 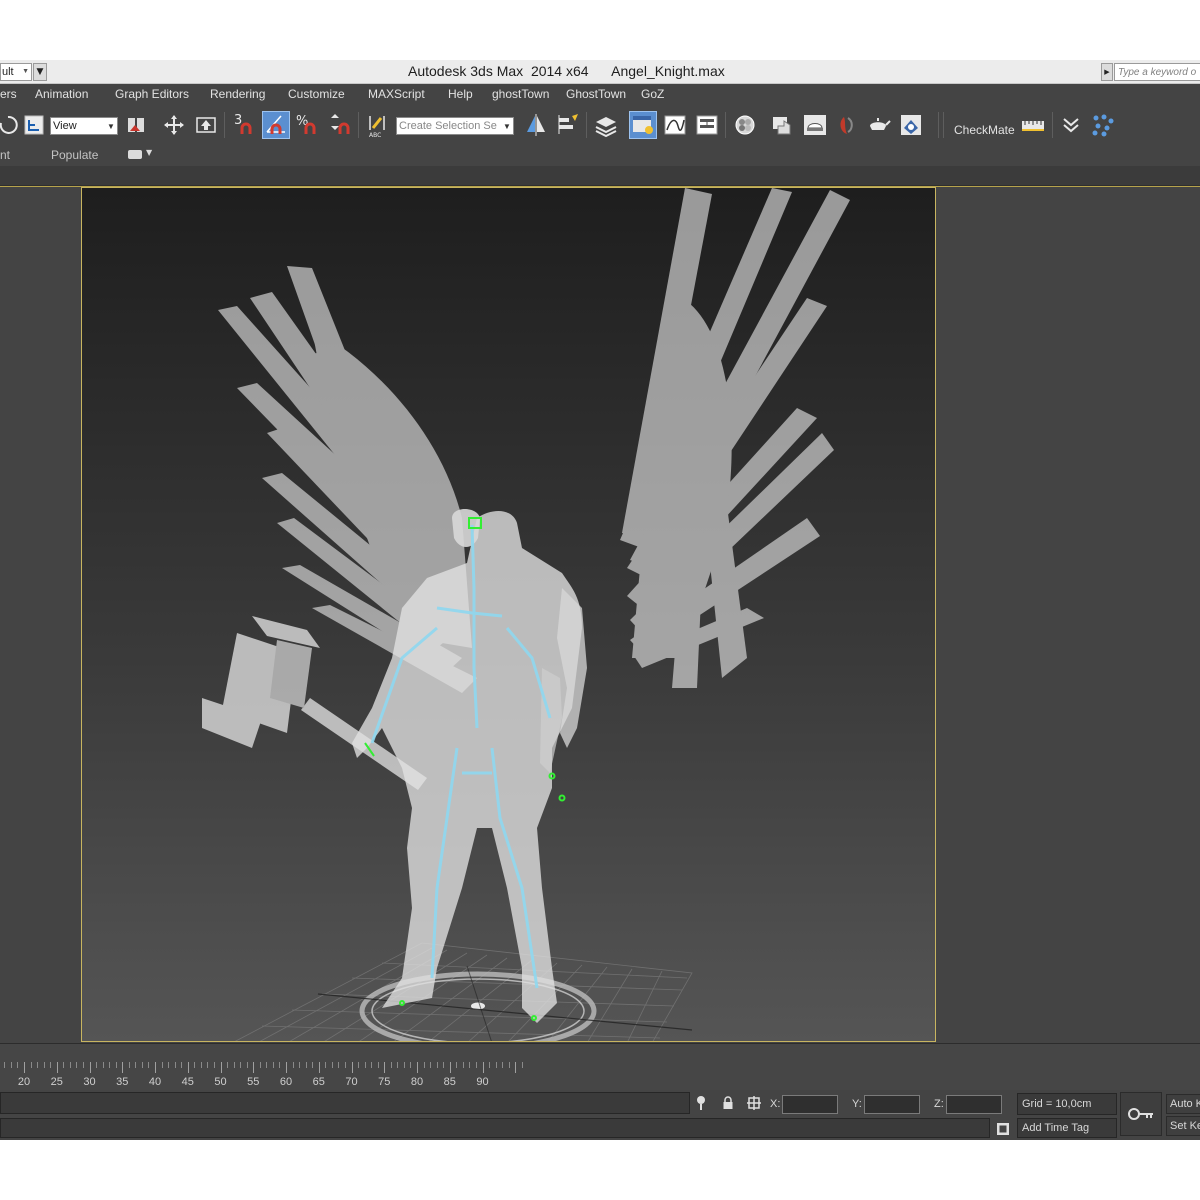 What do you see at coordinates (482, 1082) in the screenshot?
I see `timeline-frame-label: 90` at bounding box center [482, 1082].